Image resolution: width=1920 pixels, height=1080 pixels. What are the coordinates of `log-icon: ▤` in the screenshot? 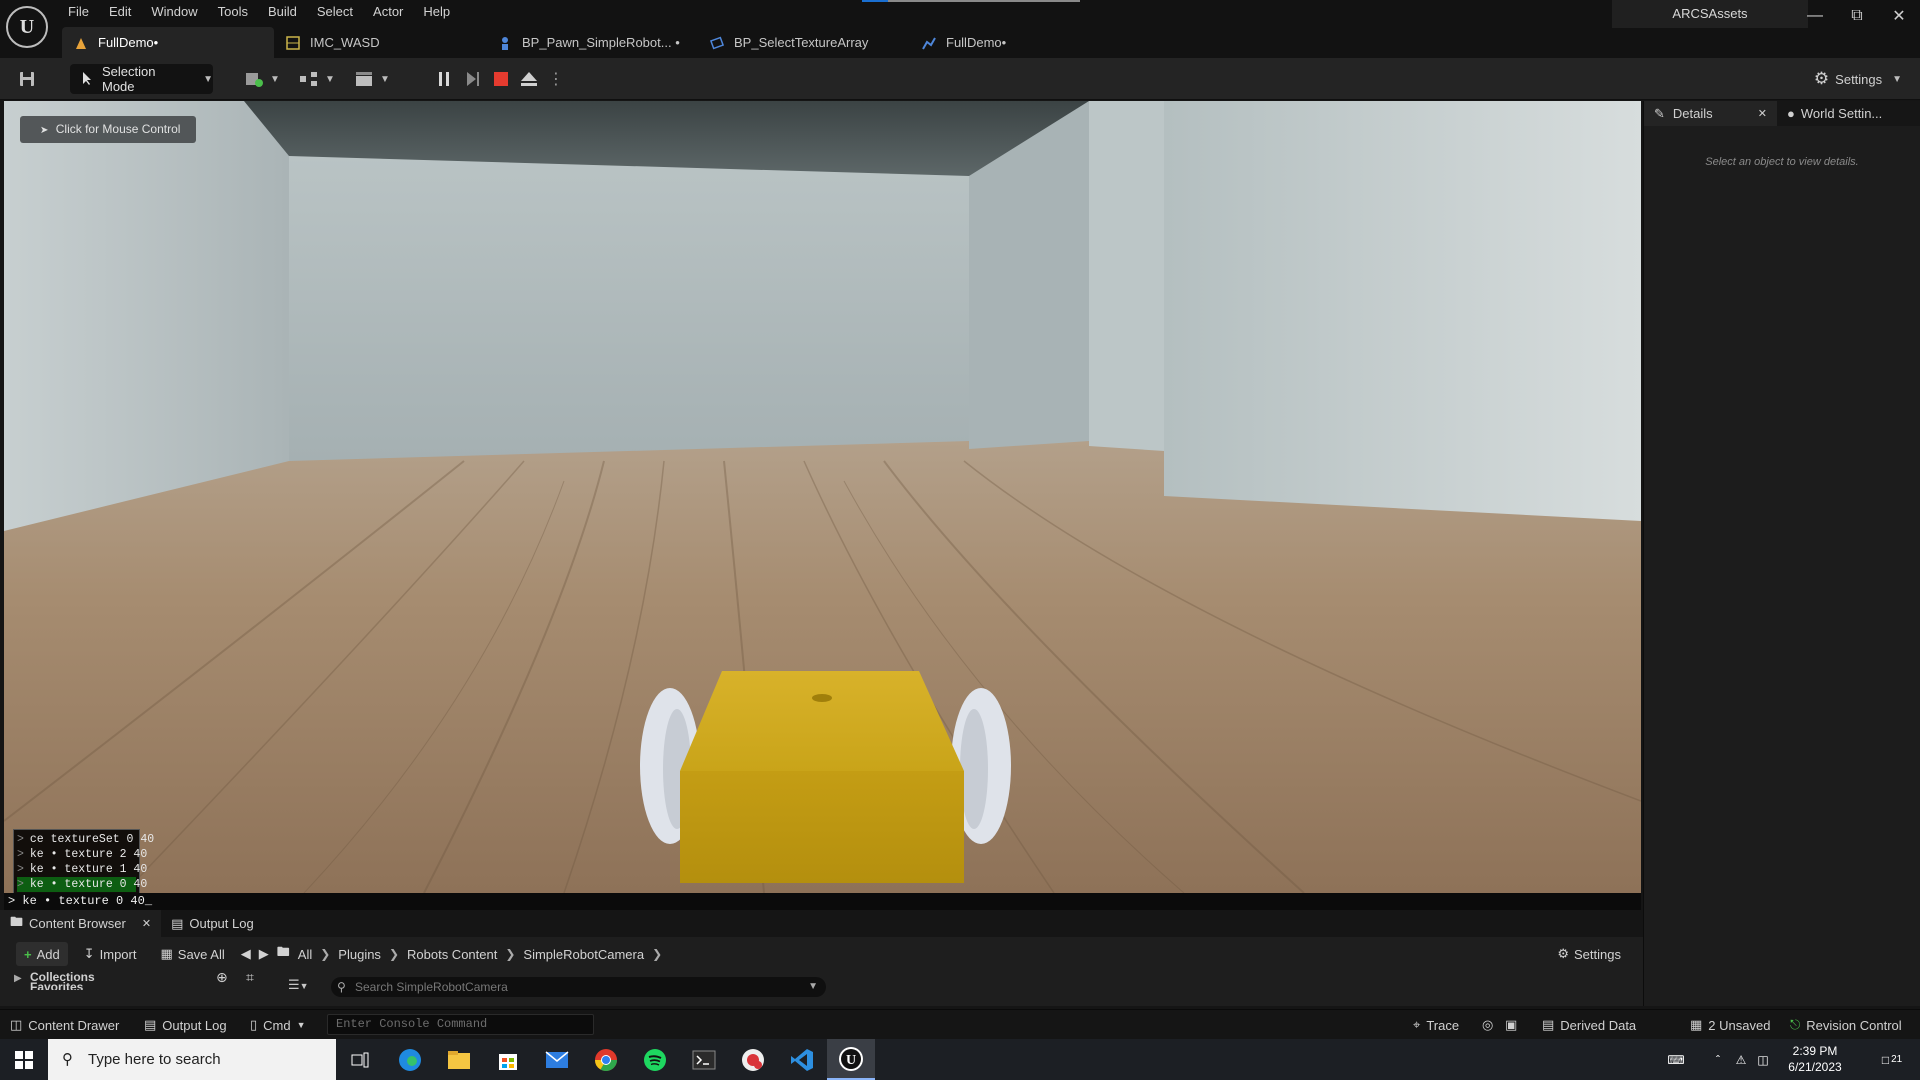 It's located at (177, 923).